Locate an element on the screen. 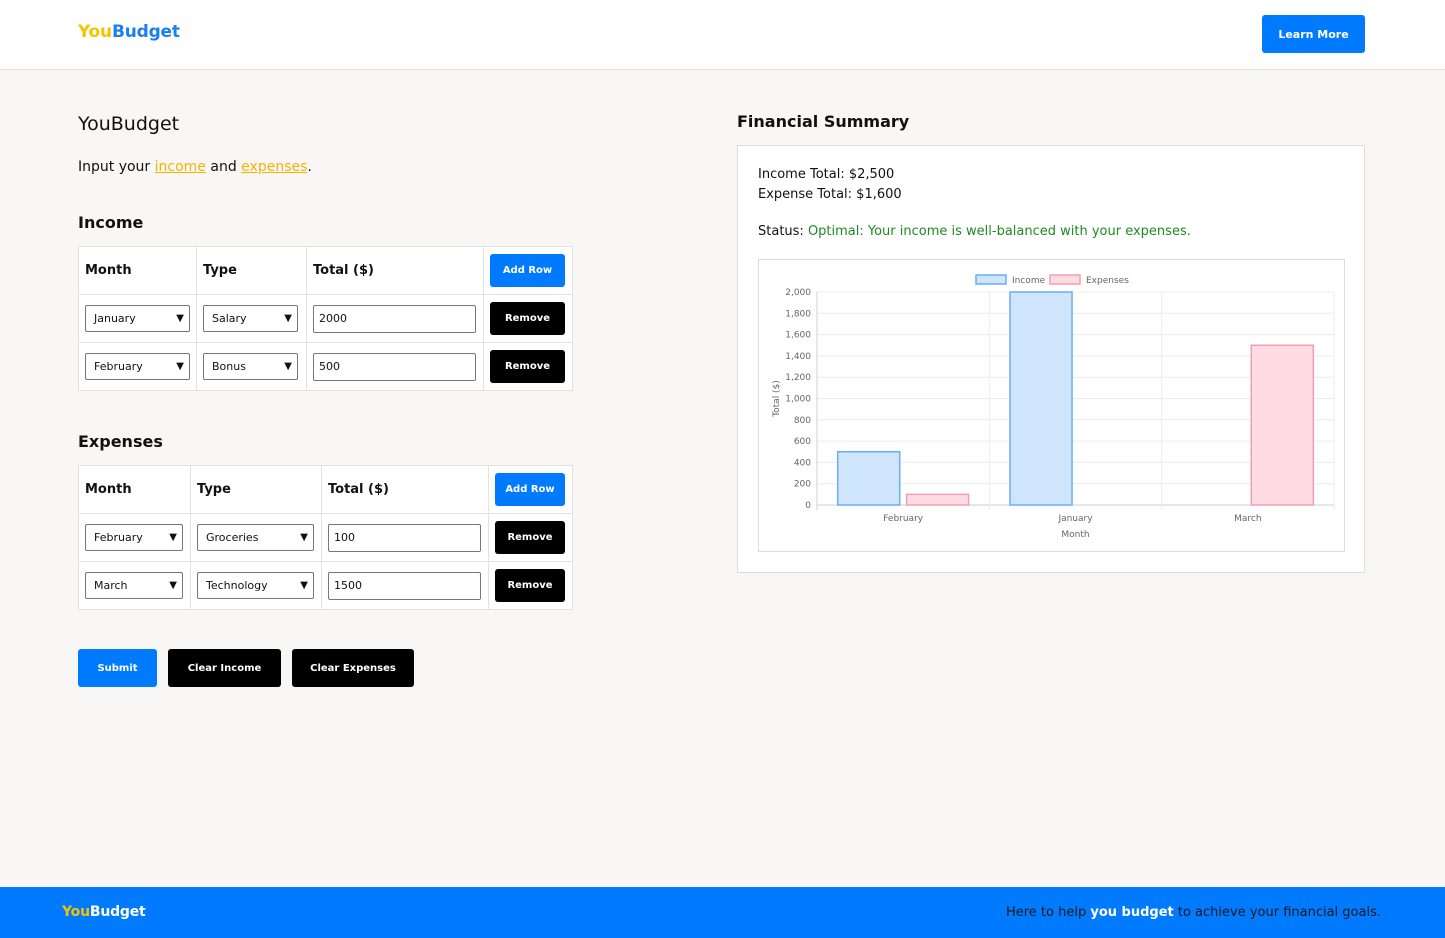 The image size is (1445, 938). total-cell: 500 is located at coordinates (395, 366).